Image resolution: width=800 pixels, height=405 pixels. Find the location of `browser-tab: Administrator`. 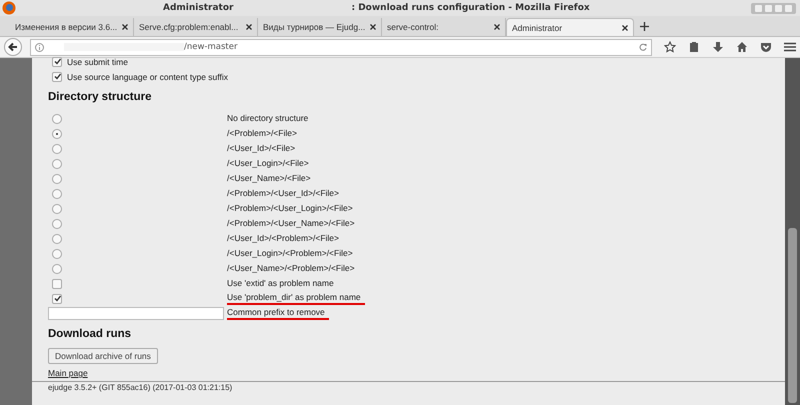

browser-tab: Administrator is located at coordinates (570, 27).